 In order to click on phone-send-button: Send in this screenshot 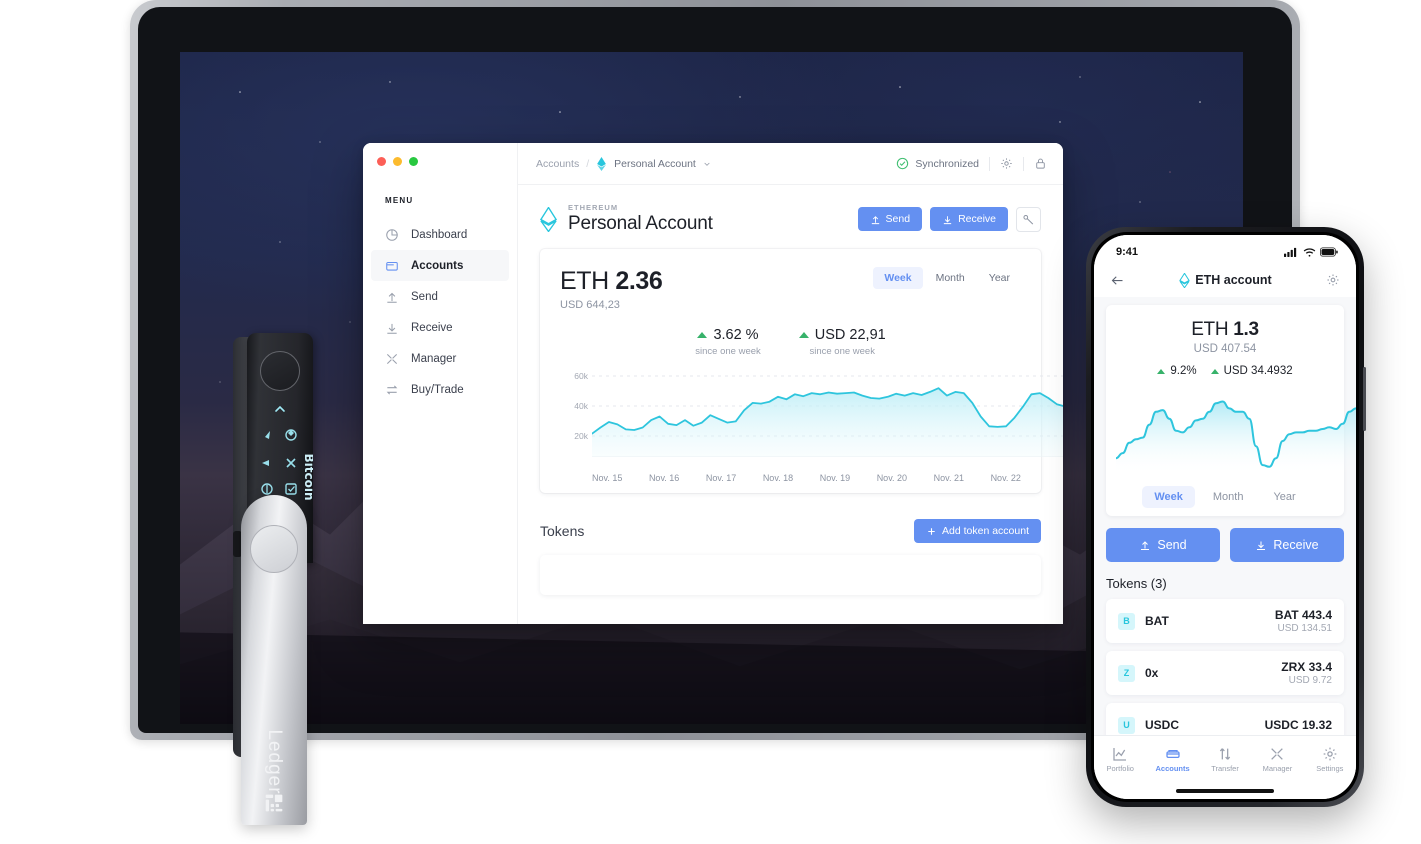, I will do `click(1163, 545)`.